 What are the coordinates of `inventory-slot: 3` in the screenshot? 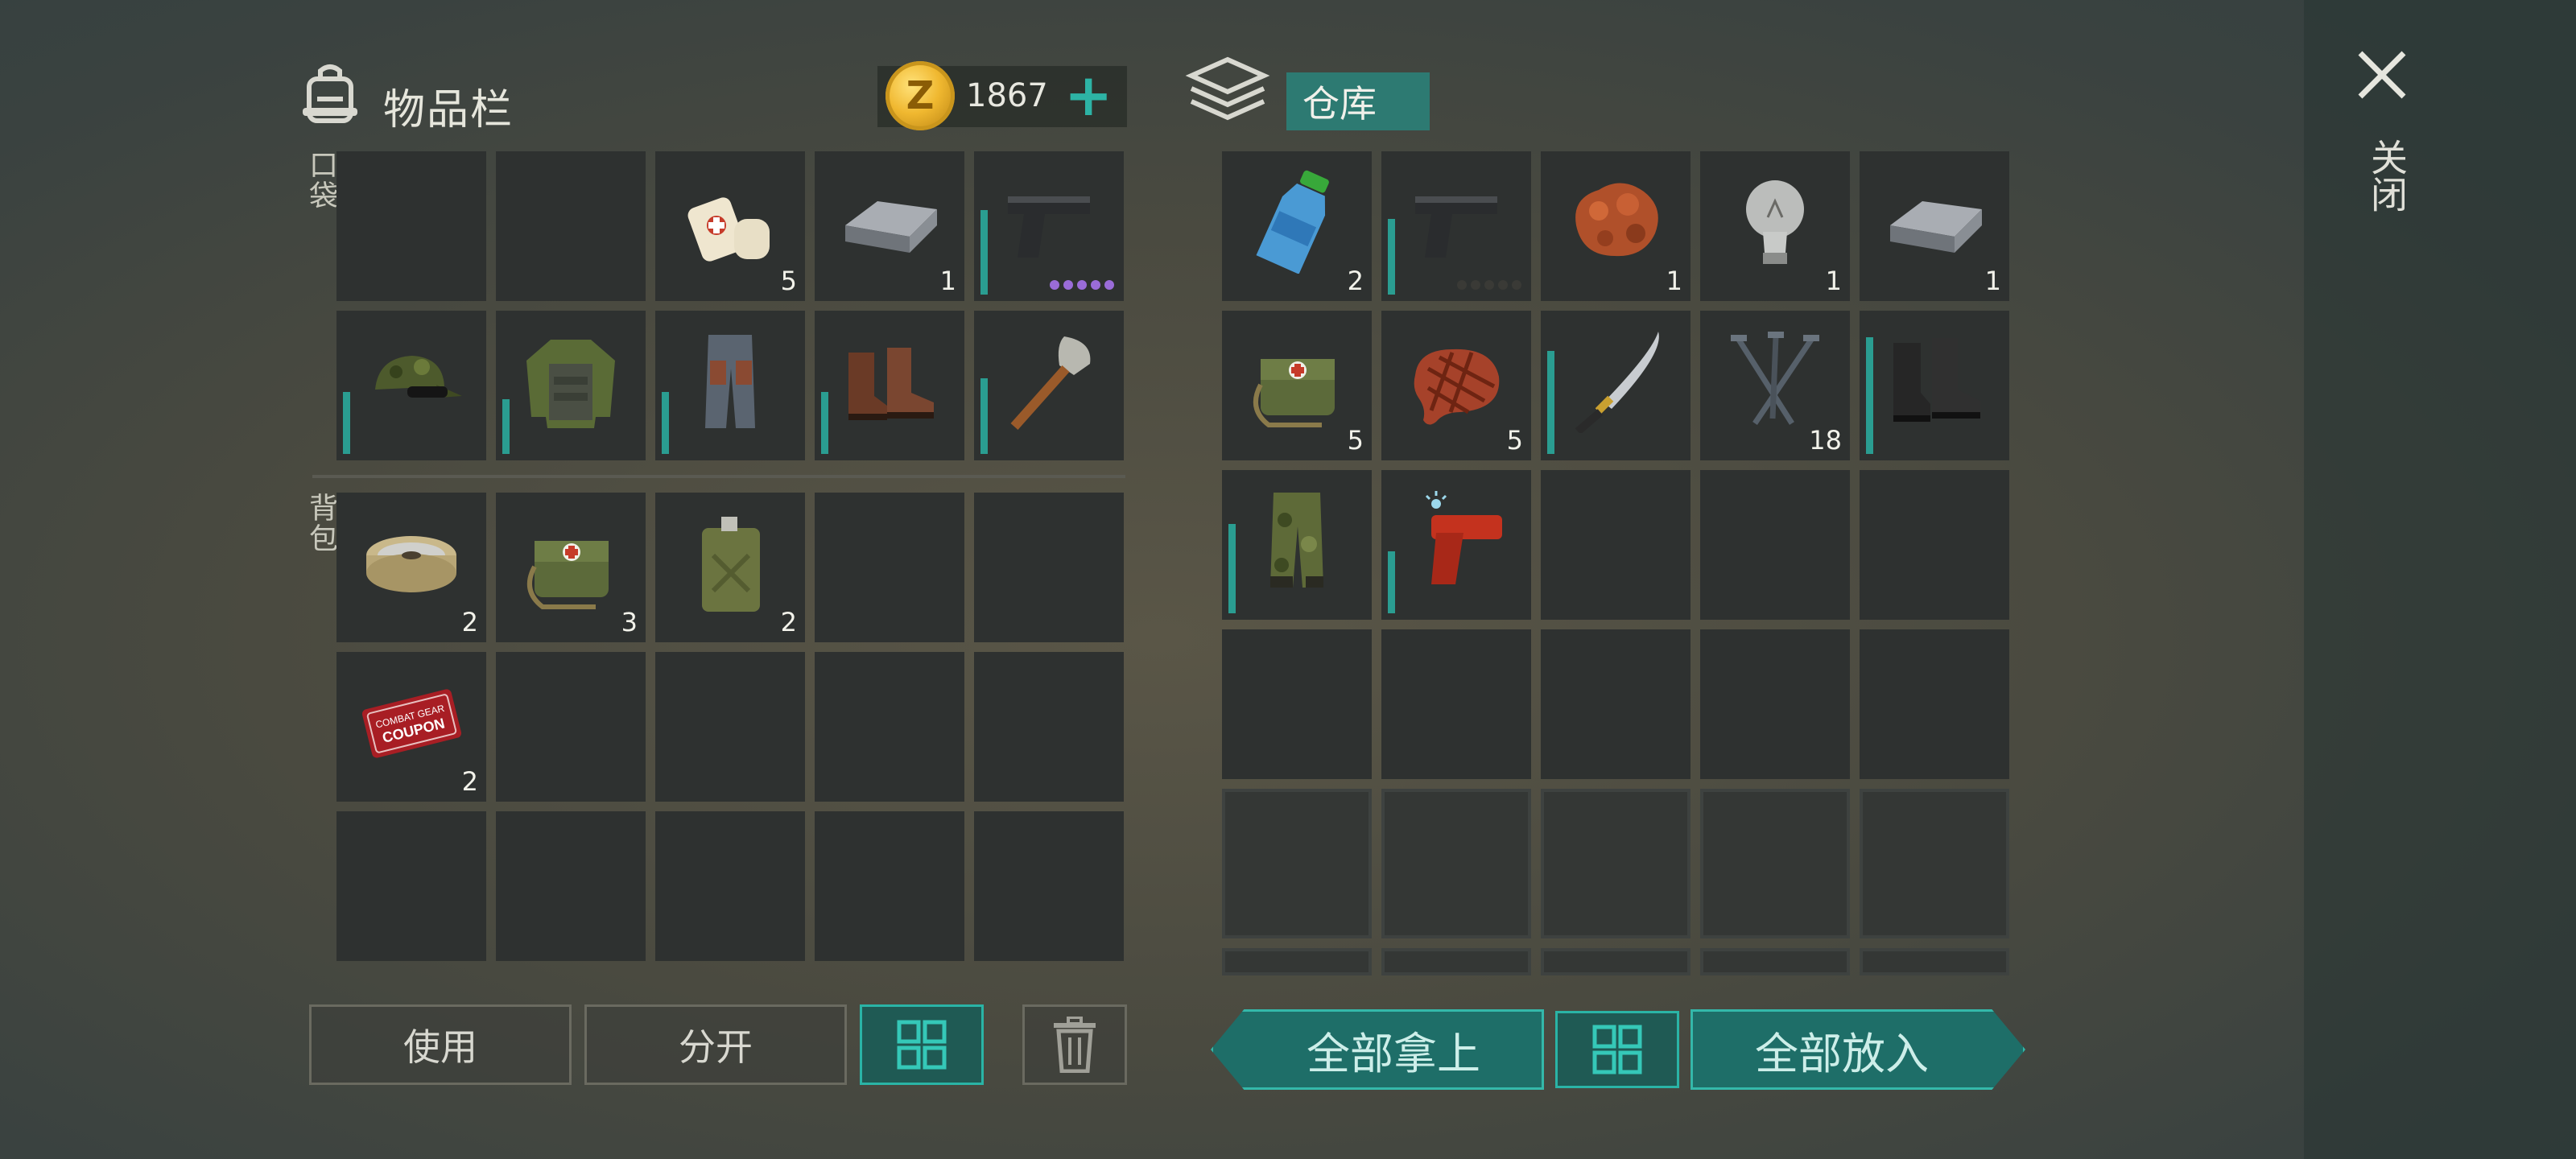 It's located at (571, 567).